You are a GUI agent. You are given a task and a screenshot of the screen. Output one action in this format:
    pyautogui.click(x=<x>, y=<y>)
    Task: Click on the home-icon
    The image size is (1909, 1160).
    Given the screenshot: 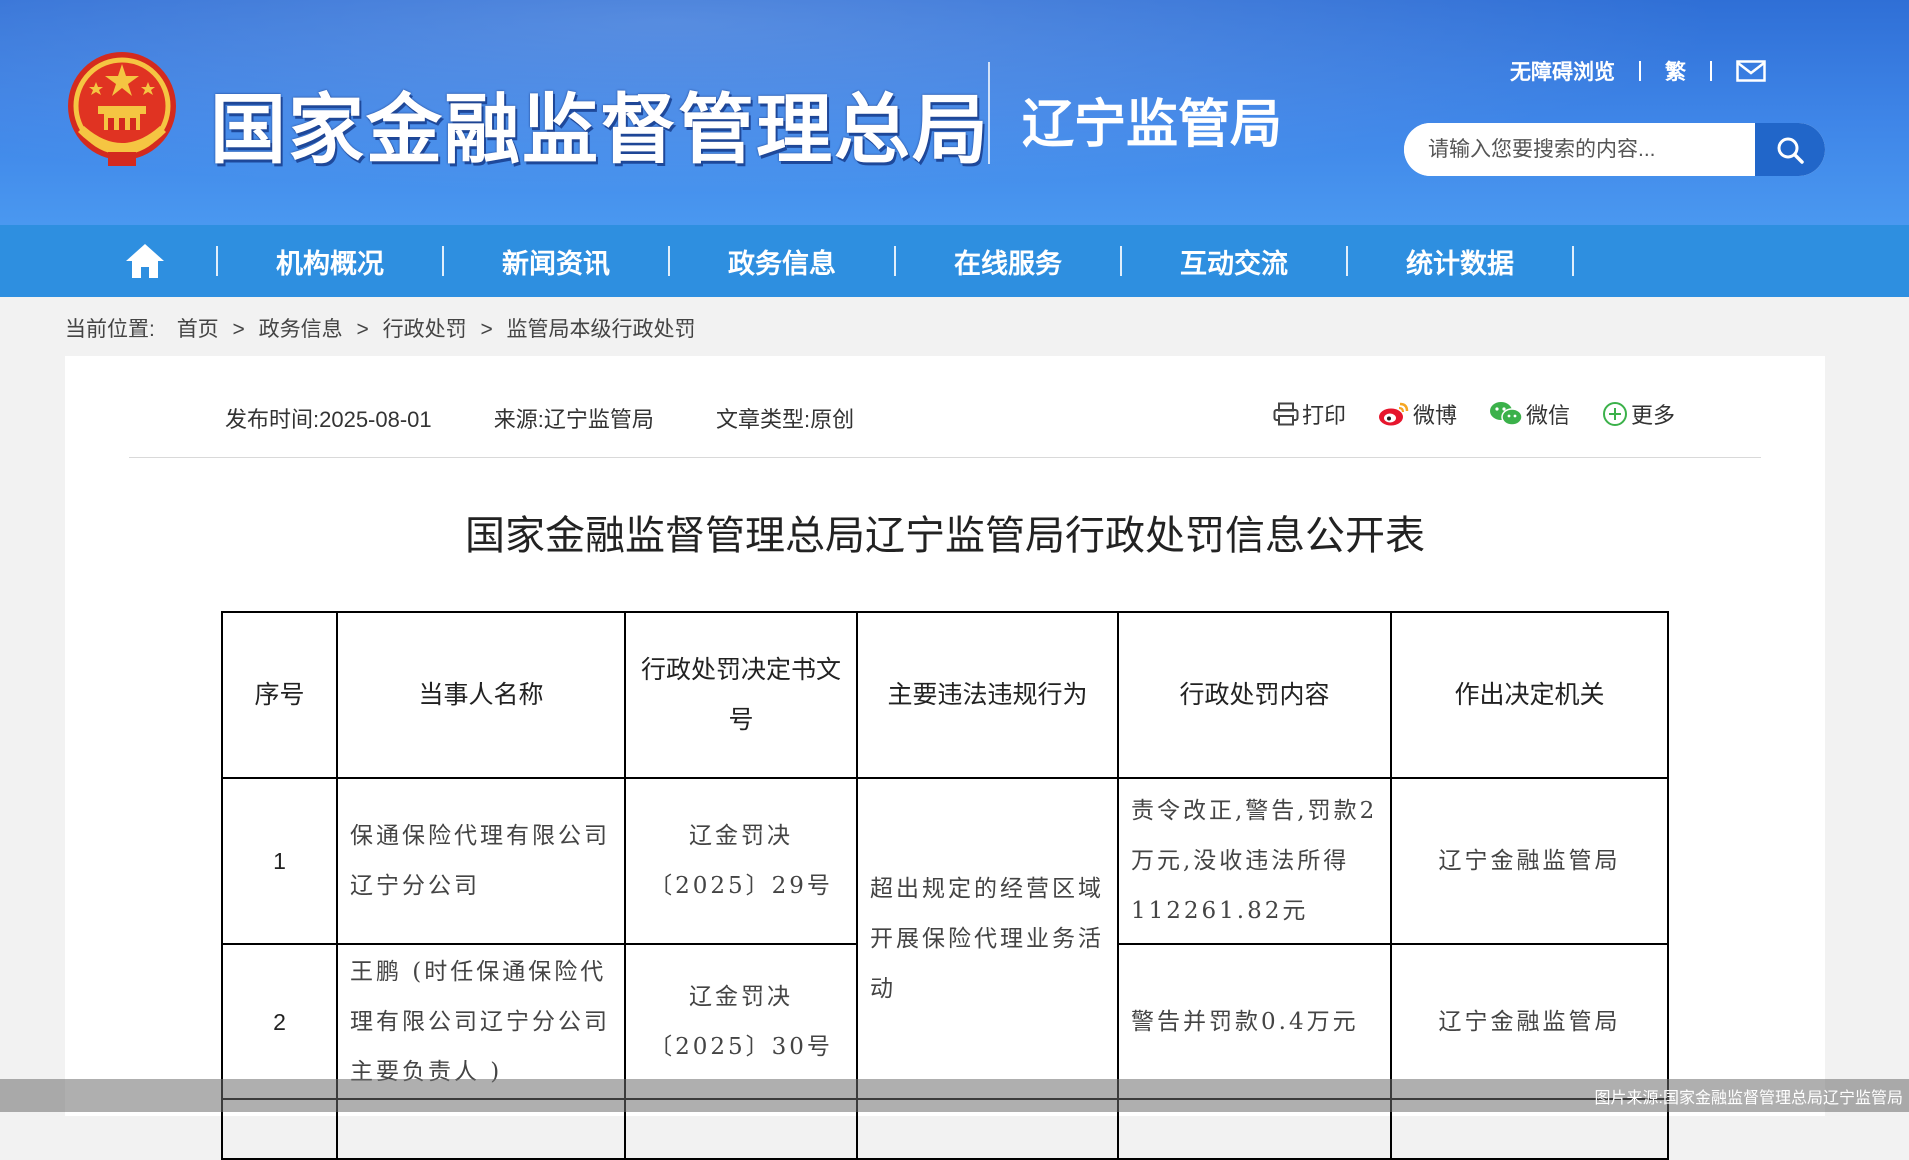 What is the action you would take?
    pyautogui.click(x=145, y=261)
    